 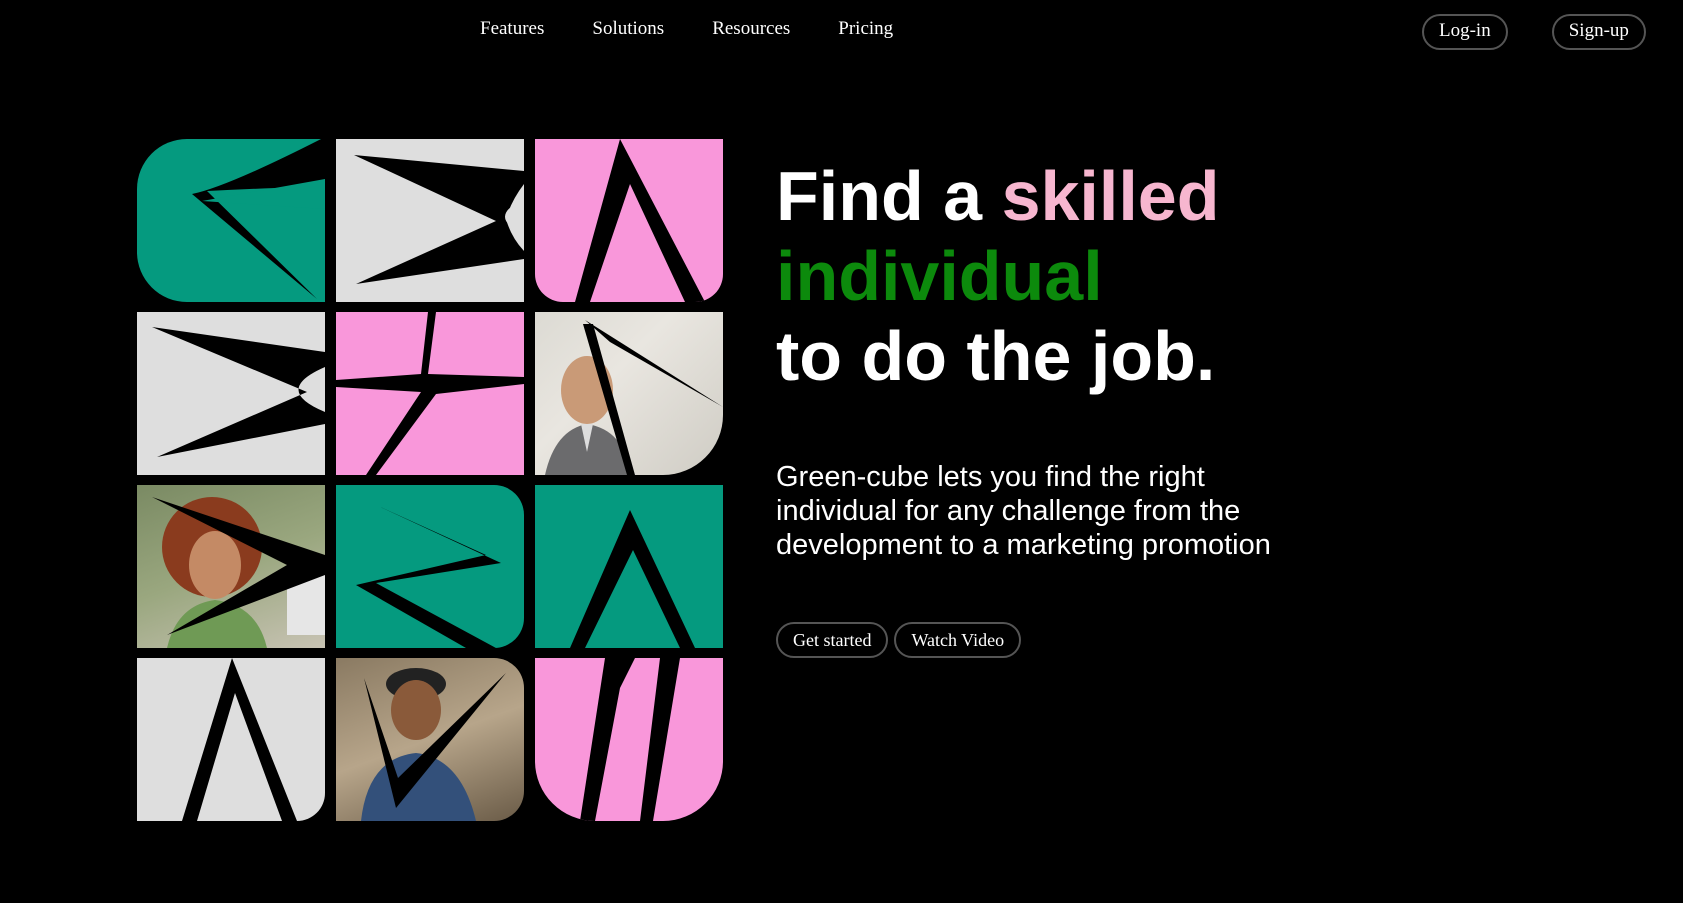 I want to click on nav-links: Features Solutions Resources Pricing, so click(x=686, y=29).